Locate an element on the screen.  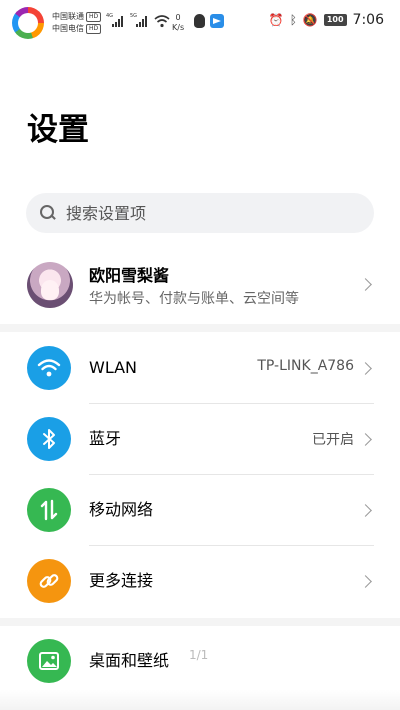
avatar is located at coordinates (50, 285).